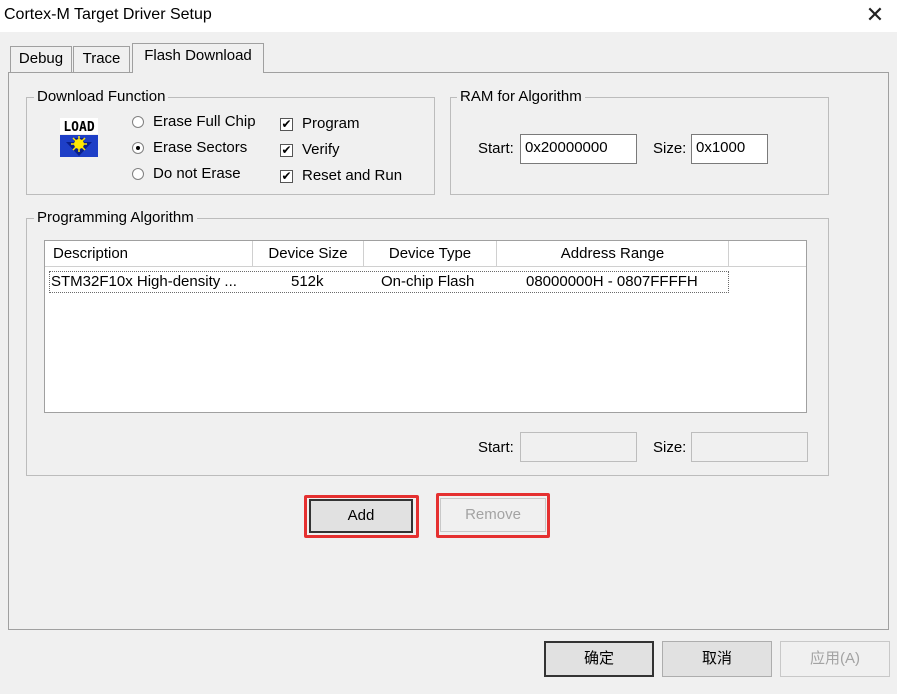  Describe the element at coordinates (521, 97) in the screenshot. I see `ram-for-algorithm-title: RAM for Algorithm` at that location.